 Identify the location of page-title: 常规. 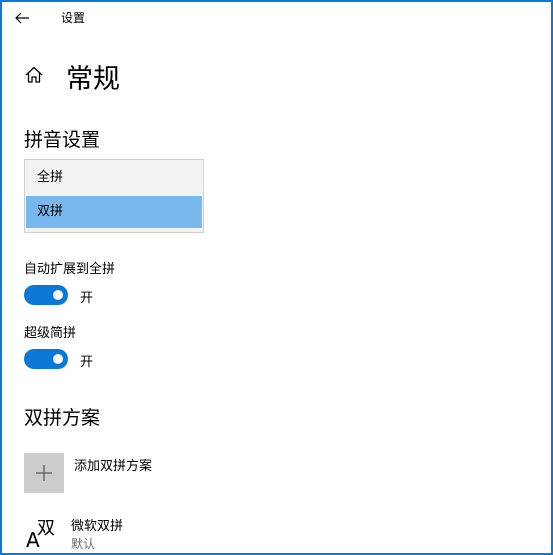
(93, 79).